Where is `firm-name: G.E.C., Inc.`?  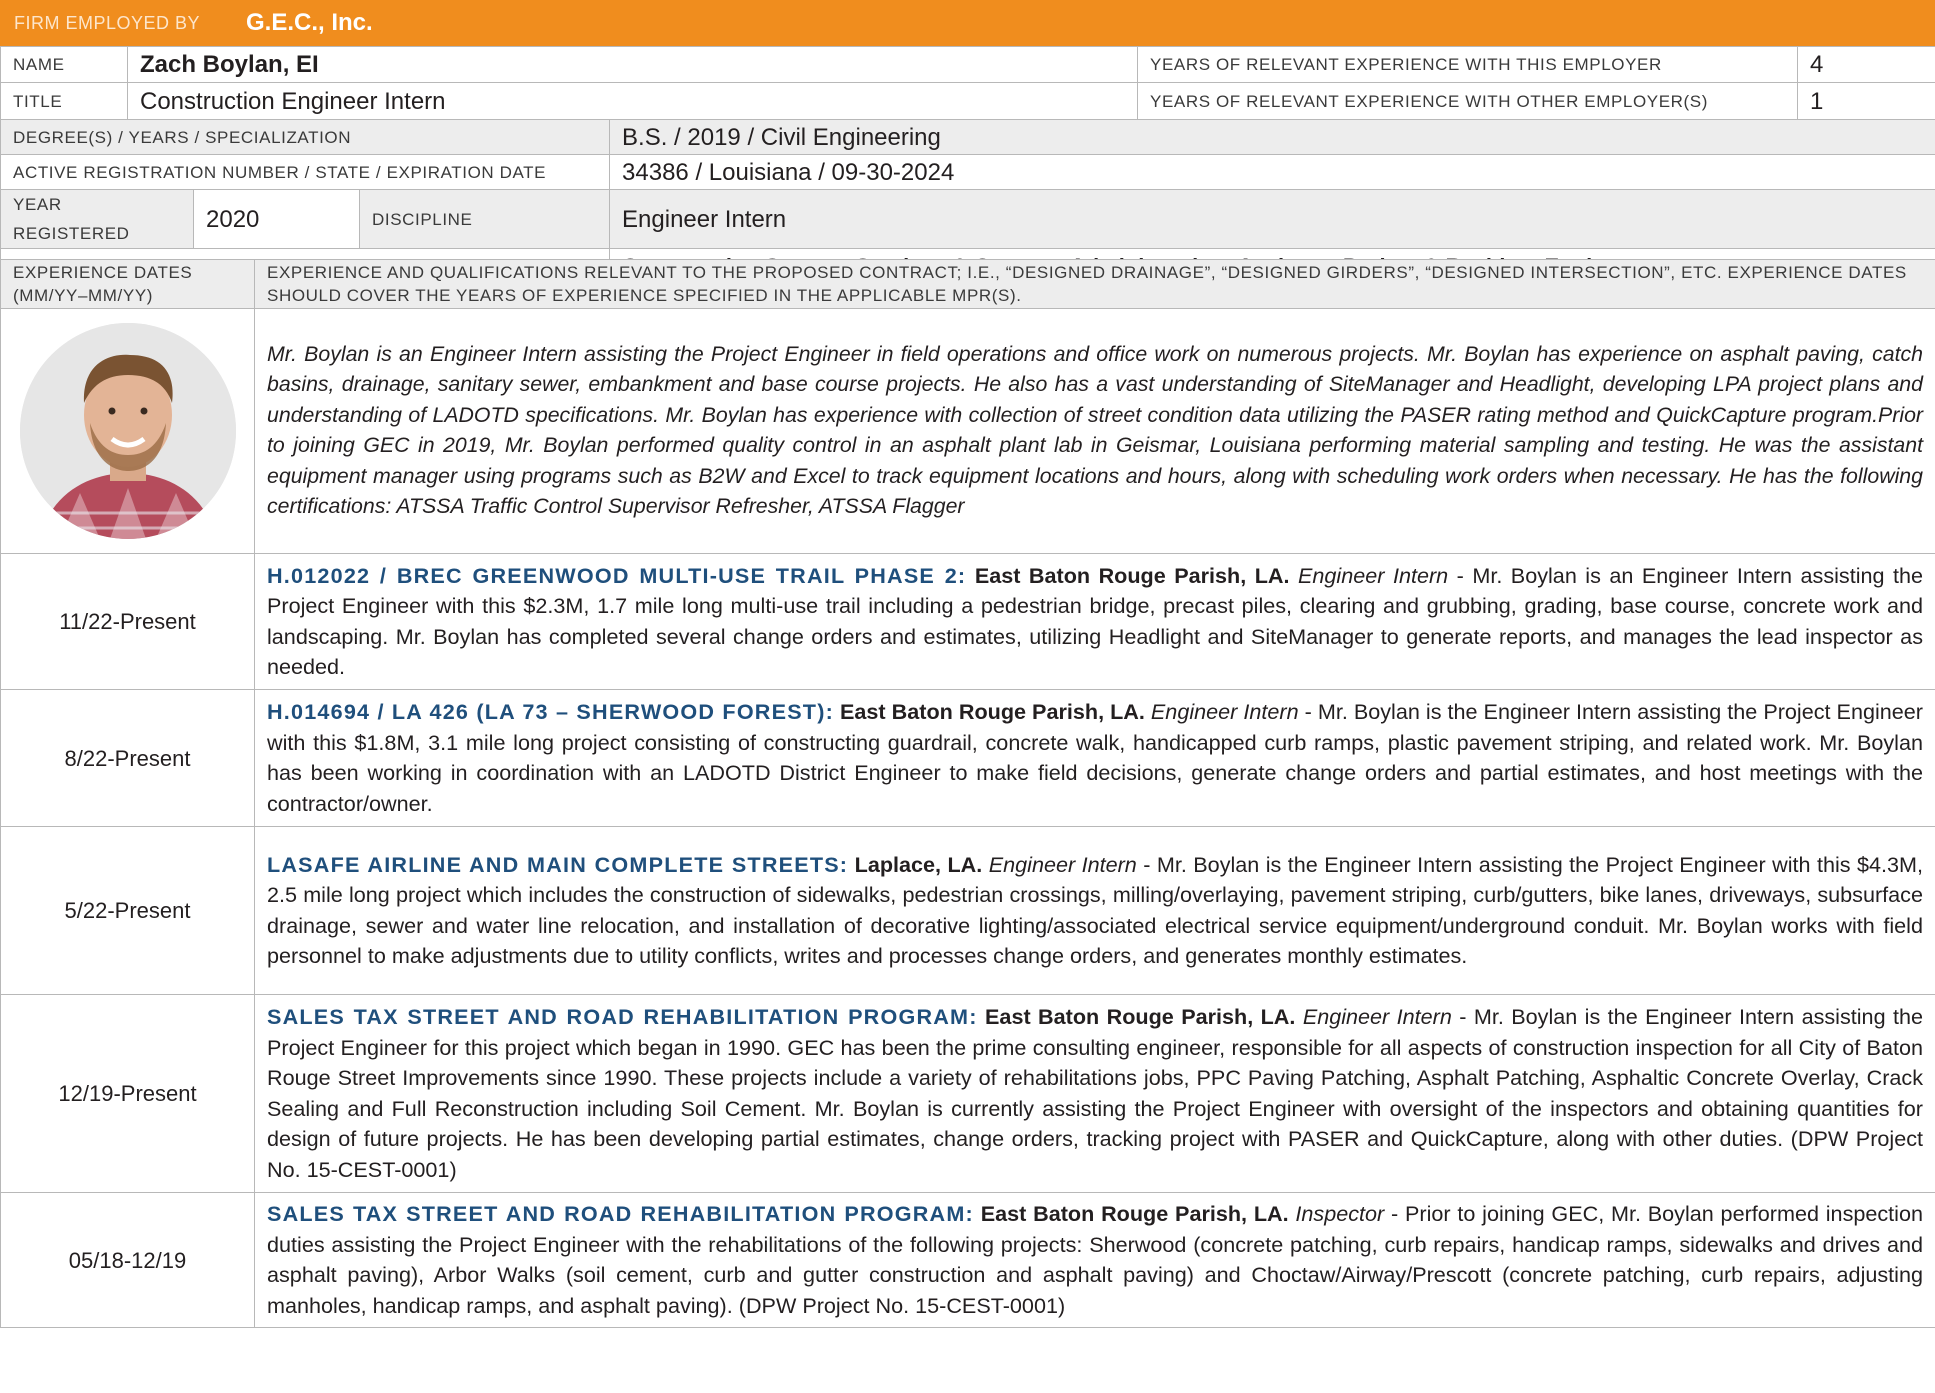
firm-name: G.E.C., Inc. is located at coordinates (309, 22).